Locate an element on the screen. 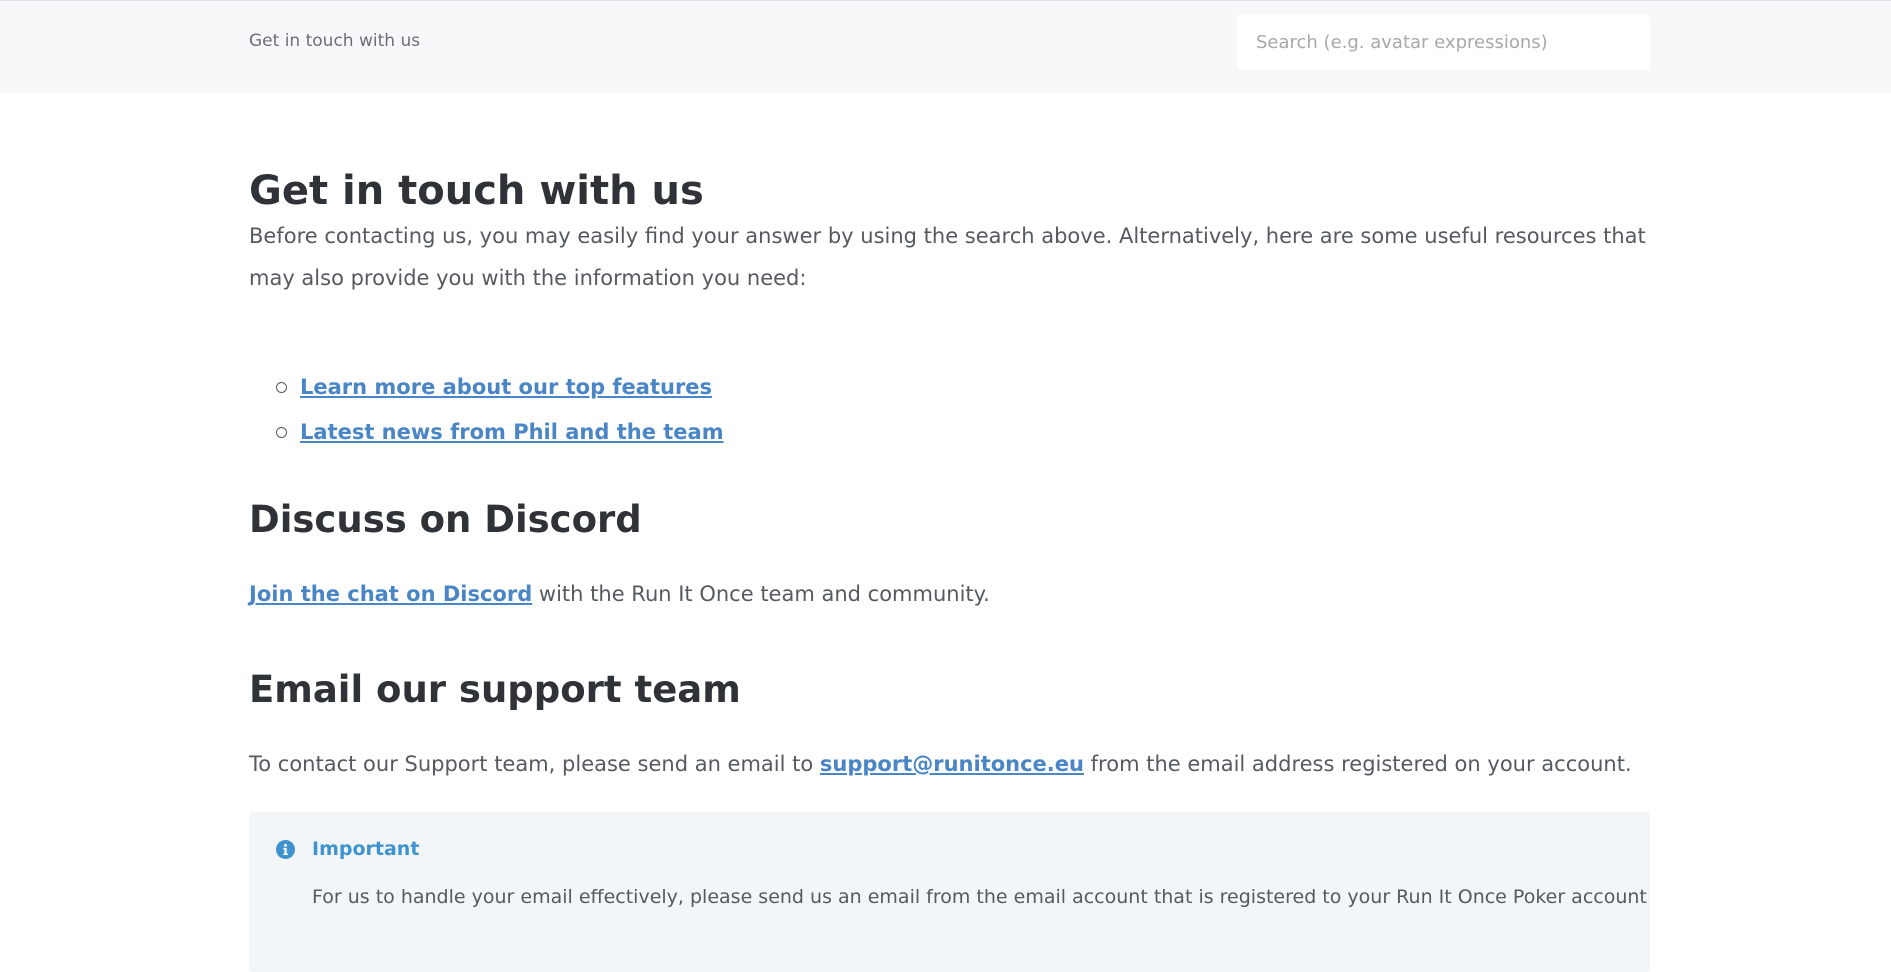 The image size is (1891, 972). list-item: Latest news from Phil and the team is located at coordinates (486, 432).